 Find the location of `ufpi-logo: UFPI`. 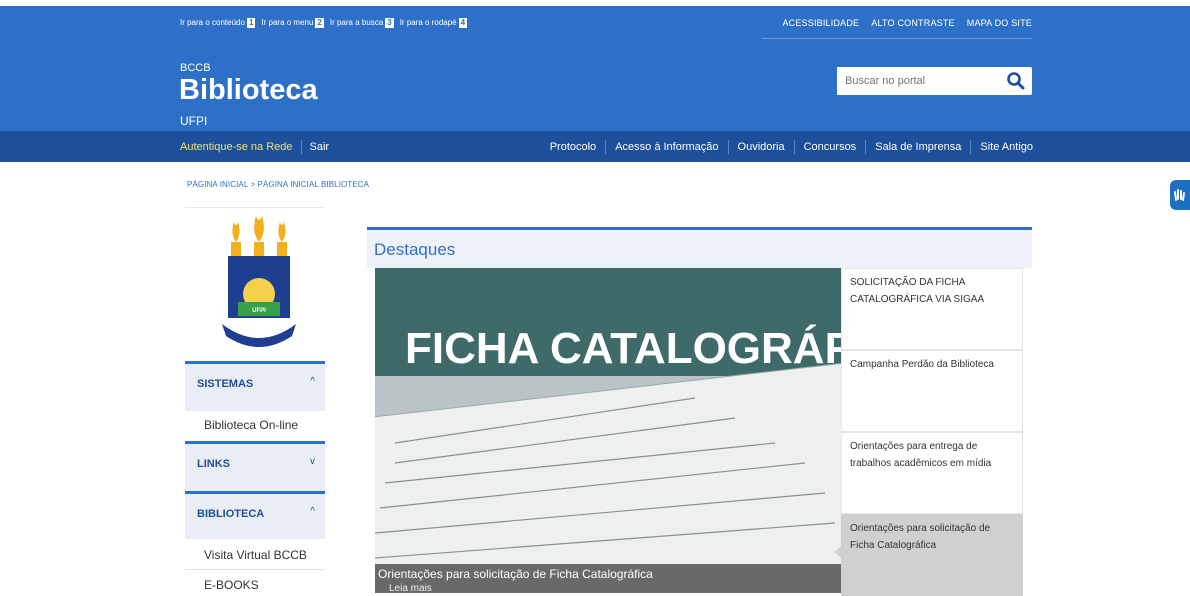

ufpi-logo: UFPI is located at coordinates (259, 281).